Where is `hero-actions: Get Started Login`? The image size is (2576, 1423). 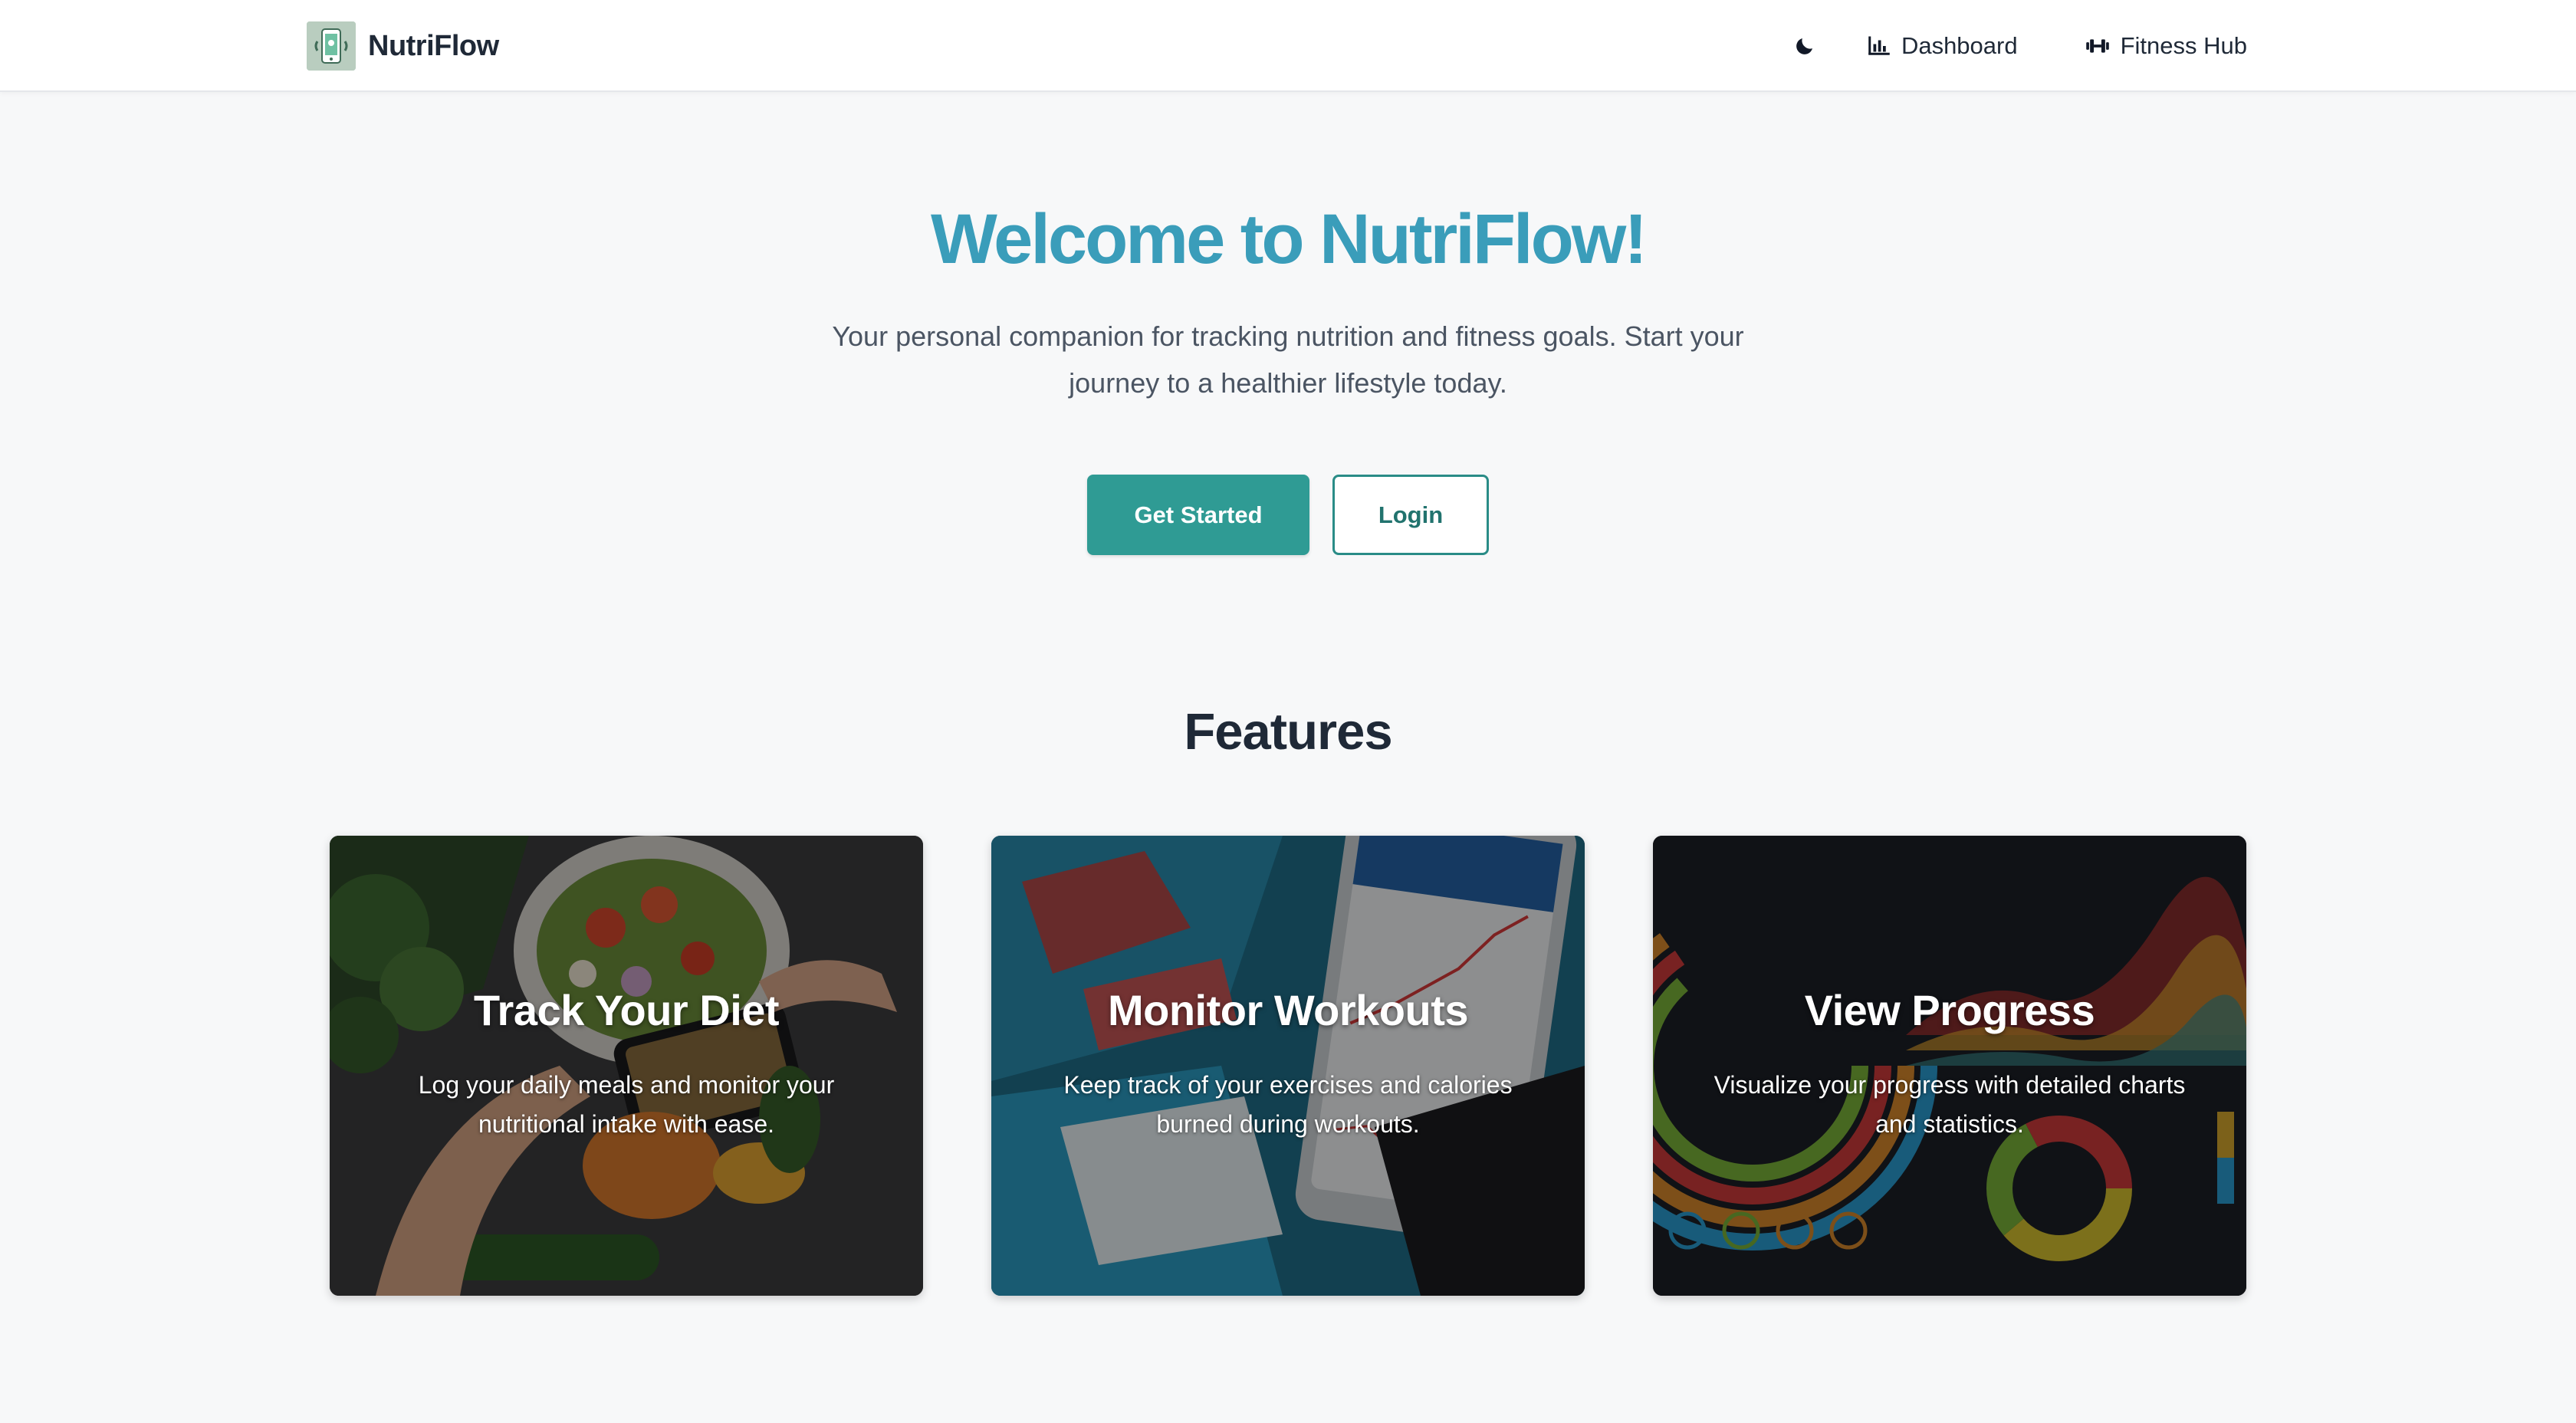 hero-actions: Get Started Login is located at coordinates (1288, 515).